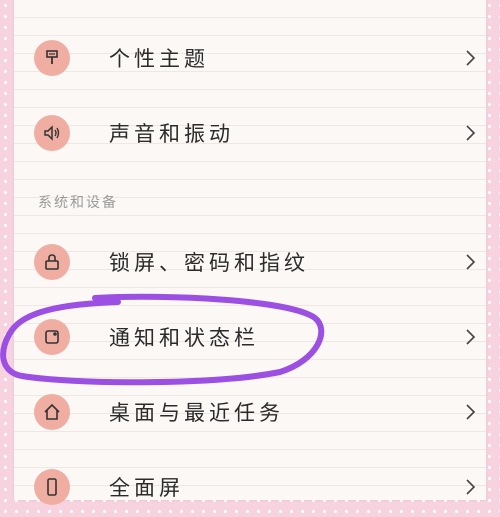 The height and width of the screenshot is (517, 500). What do you see at coordinates (52, 337) in the screenshot?
I see `notification-icon` at bounding box center [52, 337].